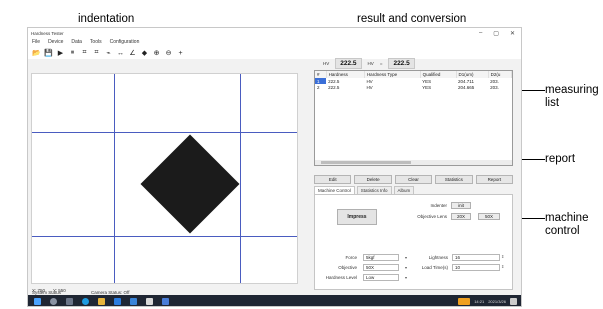 Image resolution: width=603 pixels, height=309 pixels. Describe the element at coordinates (461, 216) in the screenshot. I see `lens-20x-button: 20X` at that location.